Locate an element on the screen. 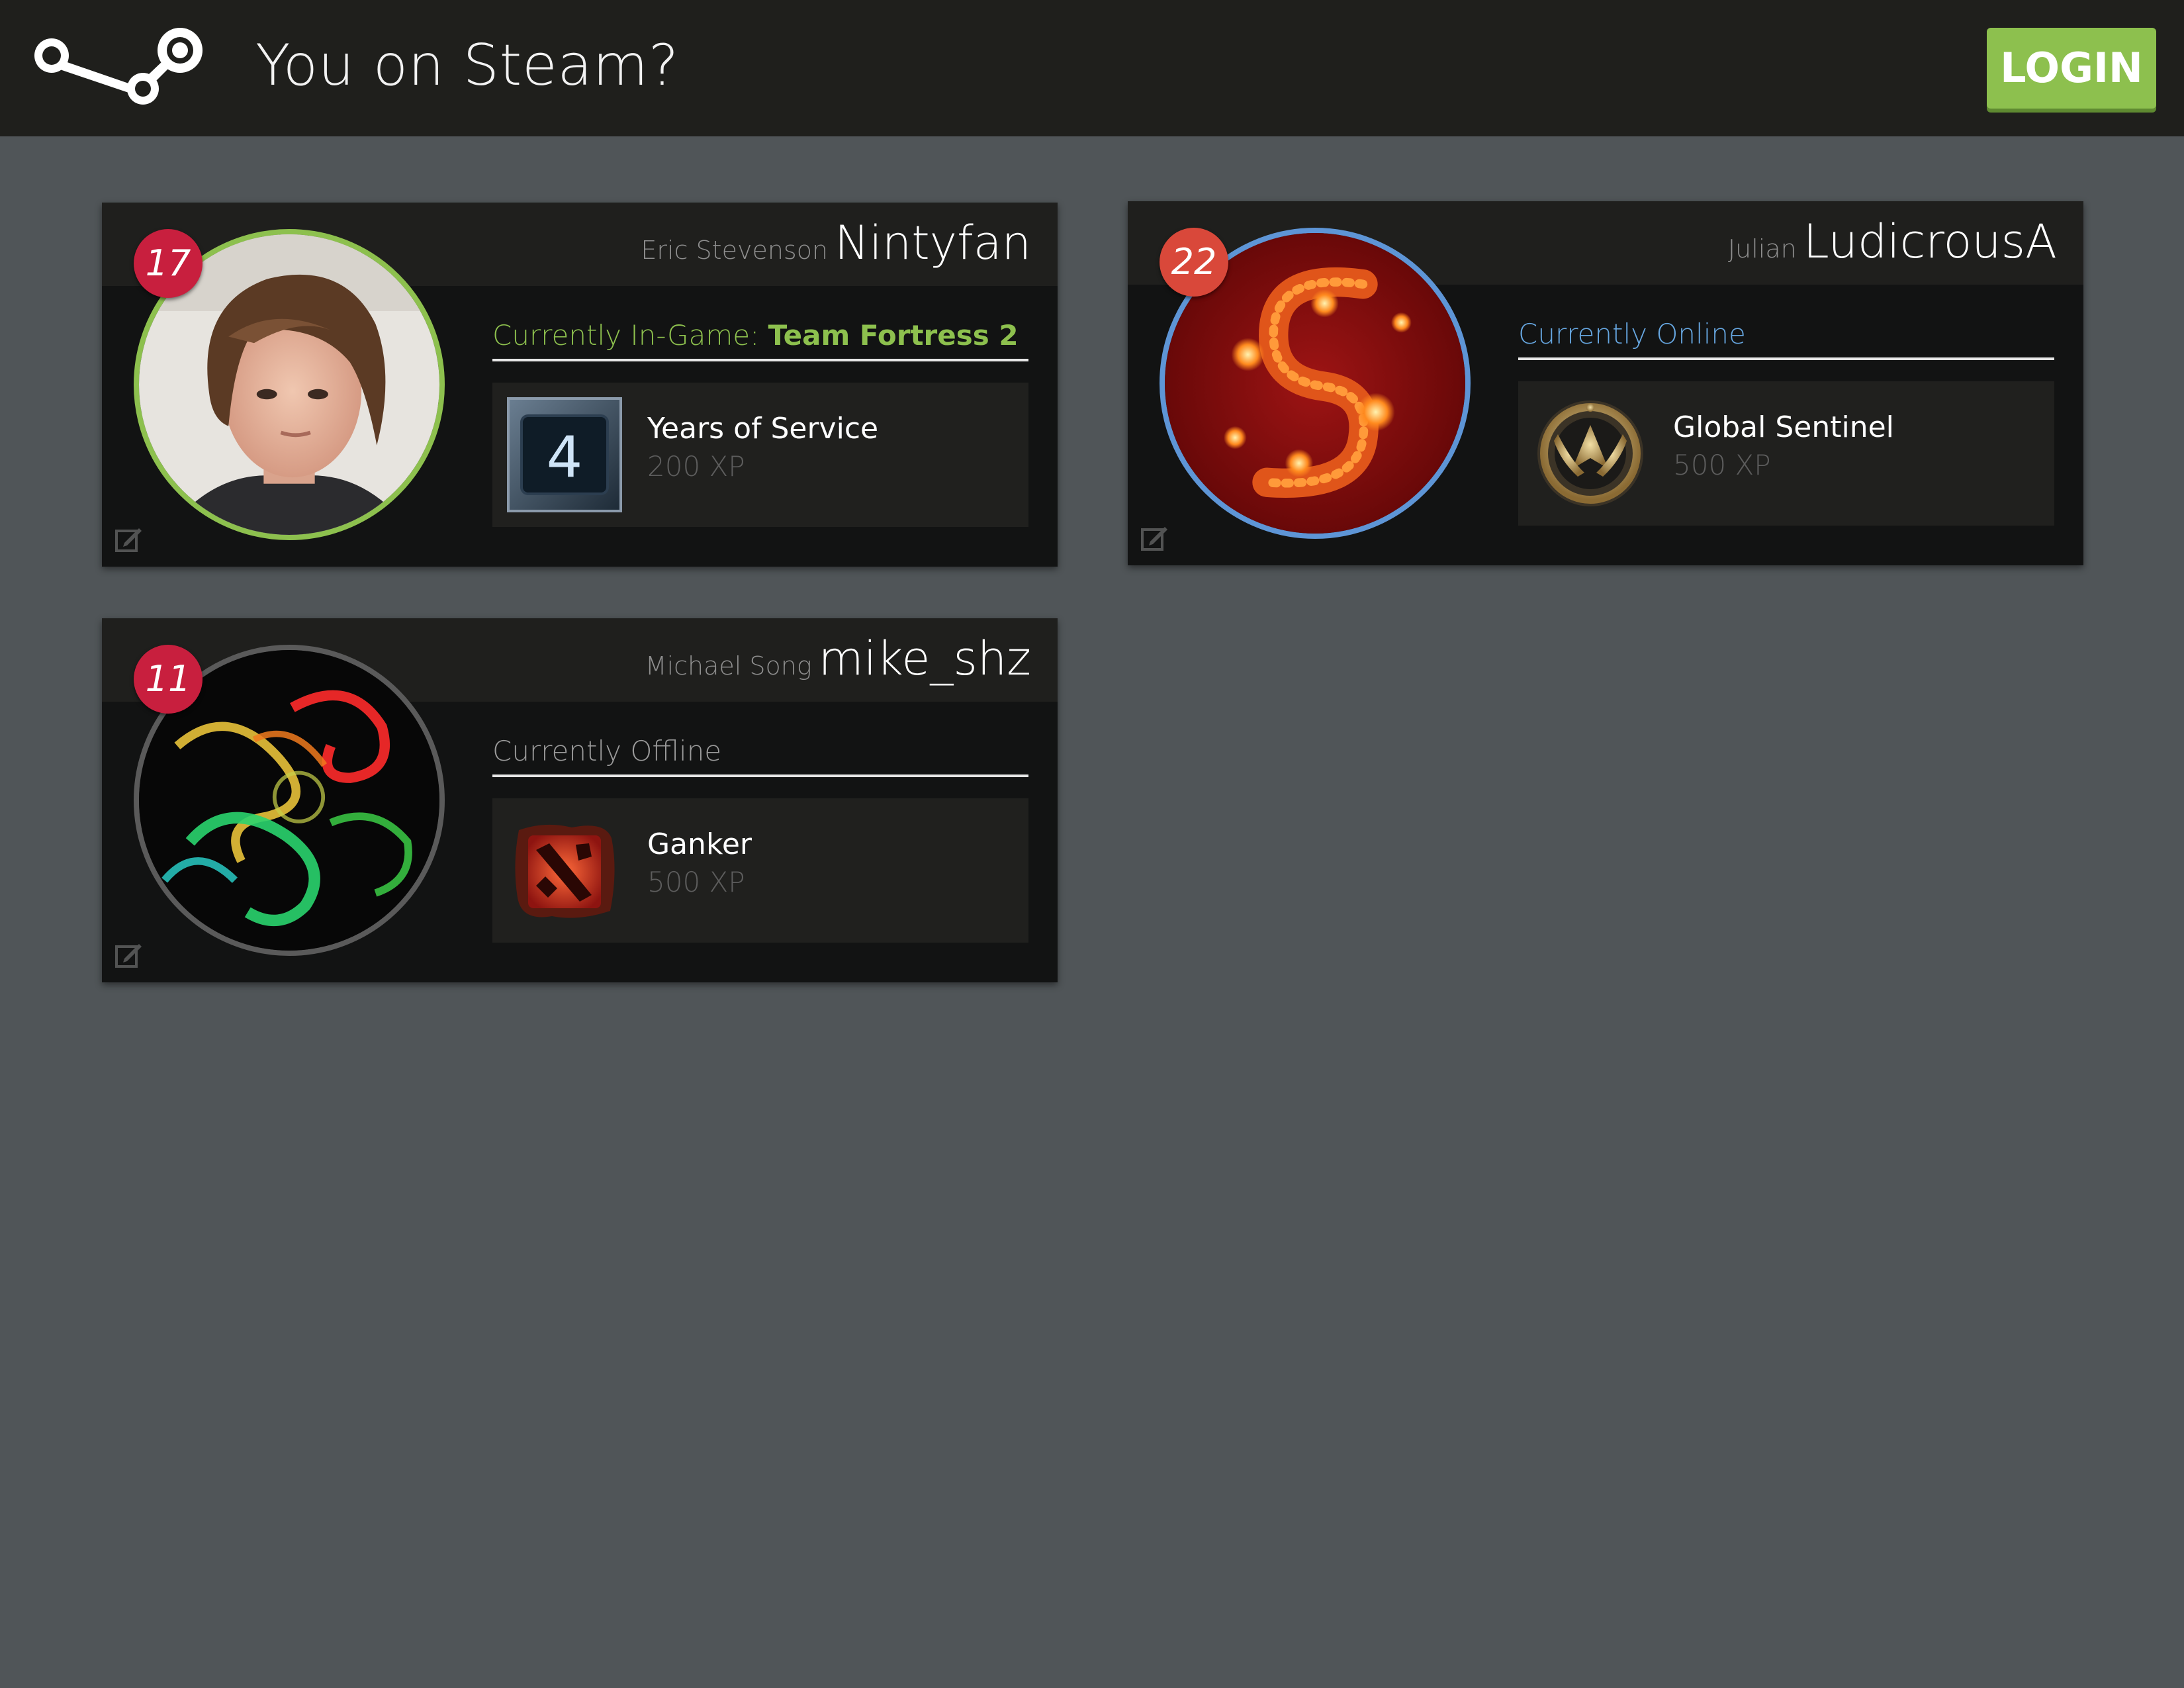 The width and height of the screenshot is (2184, 1688). years-of-service-4-icon: 4 is located at coordinates (564, 455).